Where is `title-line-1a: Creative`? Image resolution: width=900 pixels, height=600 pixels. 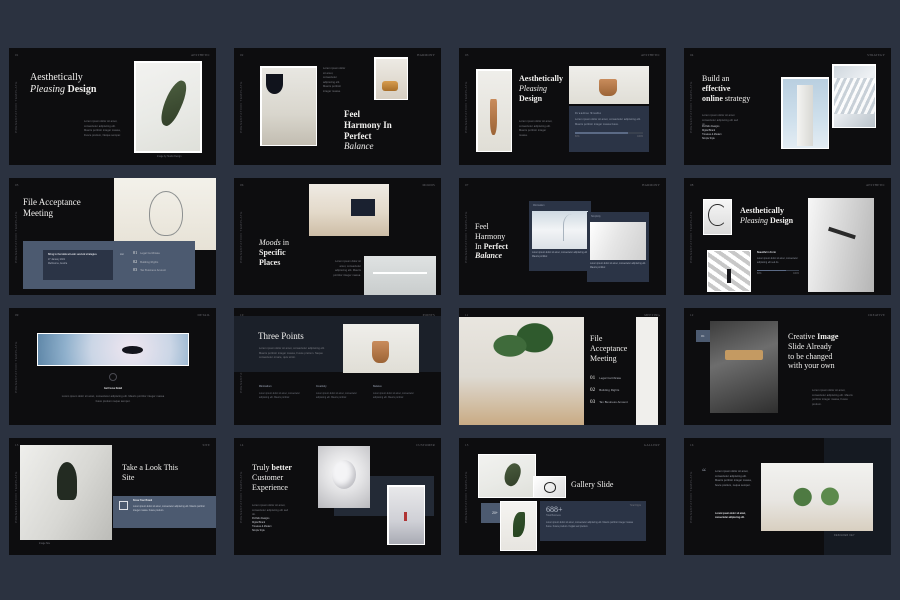
title-line-1a: Creative is located at coordinates (803, 336).